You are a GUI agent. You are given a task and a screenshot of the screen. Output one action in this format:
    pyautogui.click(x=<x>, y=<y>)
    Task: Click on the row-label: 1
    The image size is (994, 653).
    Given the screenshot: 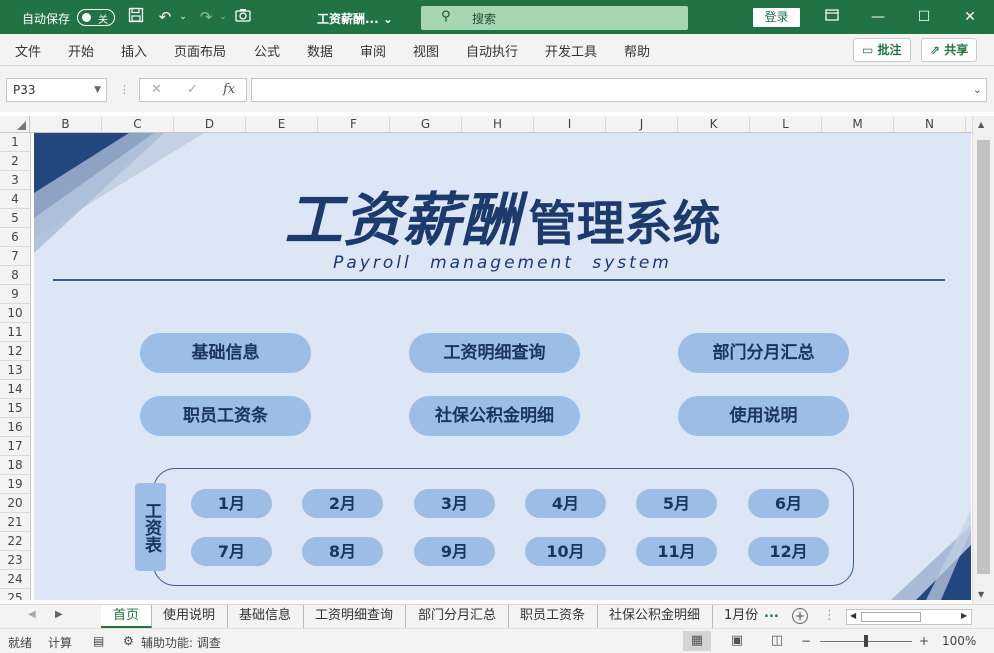 What is the action you would take?
    pyautogui.click(x=15, y=142)
    